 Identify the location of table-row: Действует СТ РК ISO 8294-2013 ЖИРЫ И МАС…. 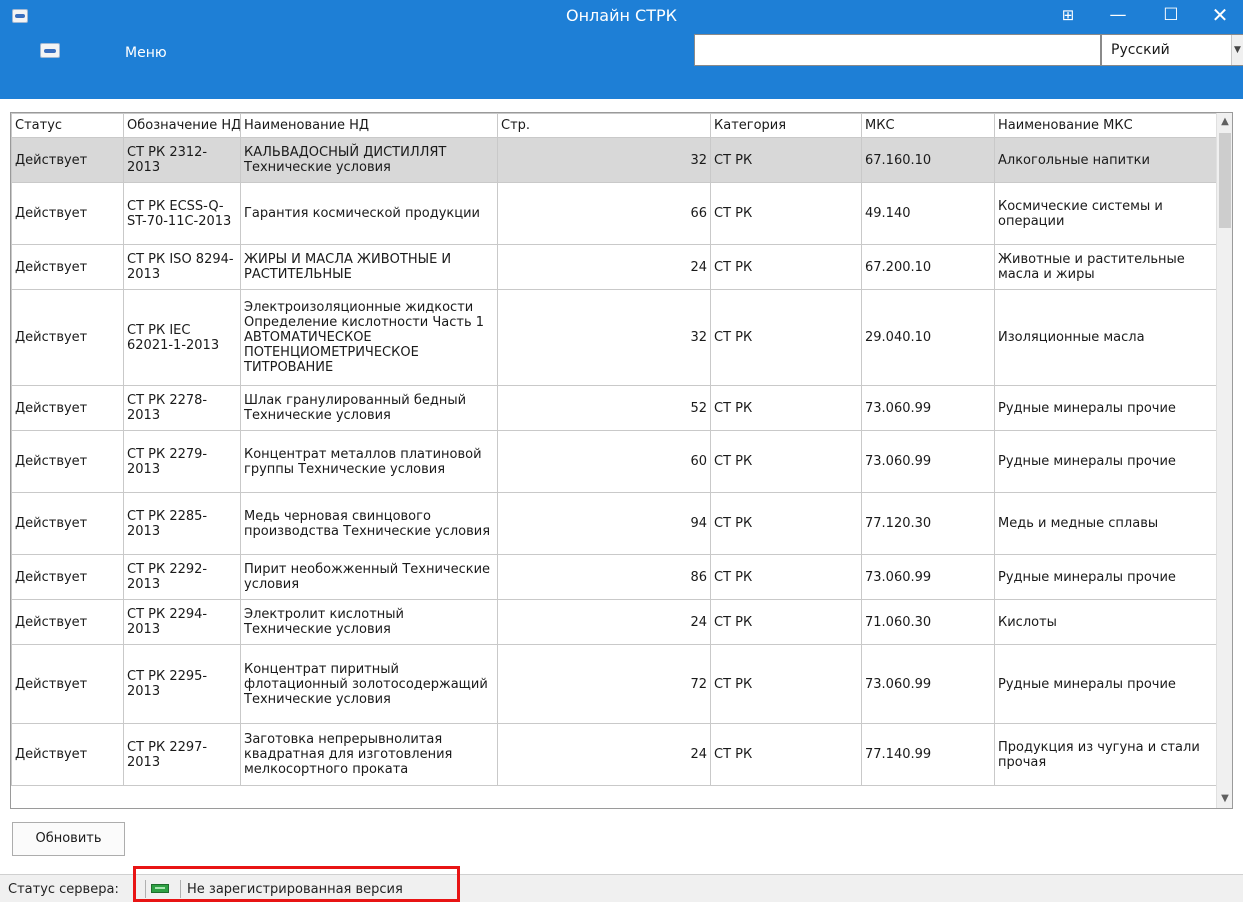
(613, 267).